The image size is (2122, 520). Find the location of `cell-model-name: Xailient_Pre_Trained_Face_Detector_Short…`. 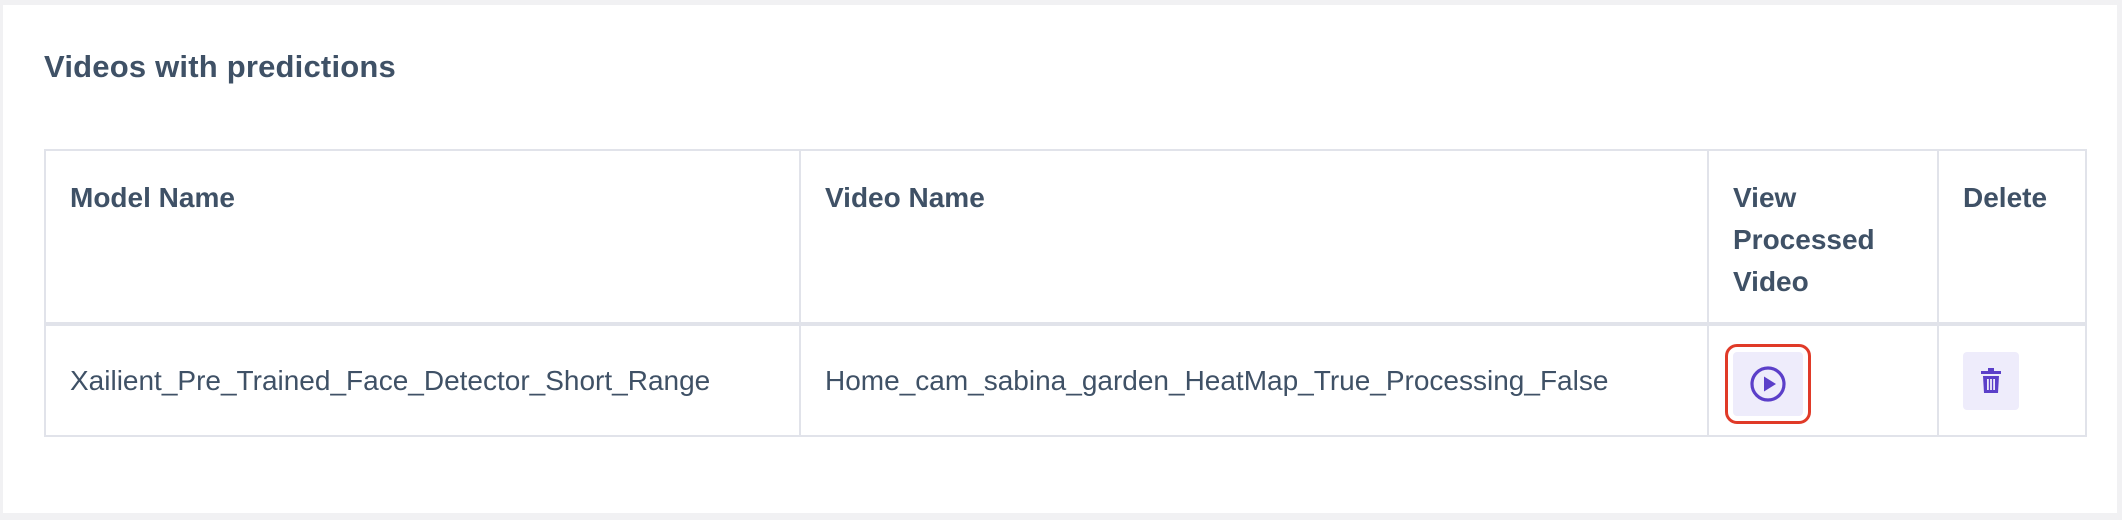

cell-model-name: Xailient_Pre_Trained_Face_Detector_Short… is located at coordinates (422, 380).